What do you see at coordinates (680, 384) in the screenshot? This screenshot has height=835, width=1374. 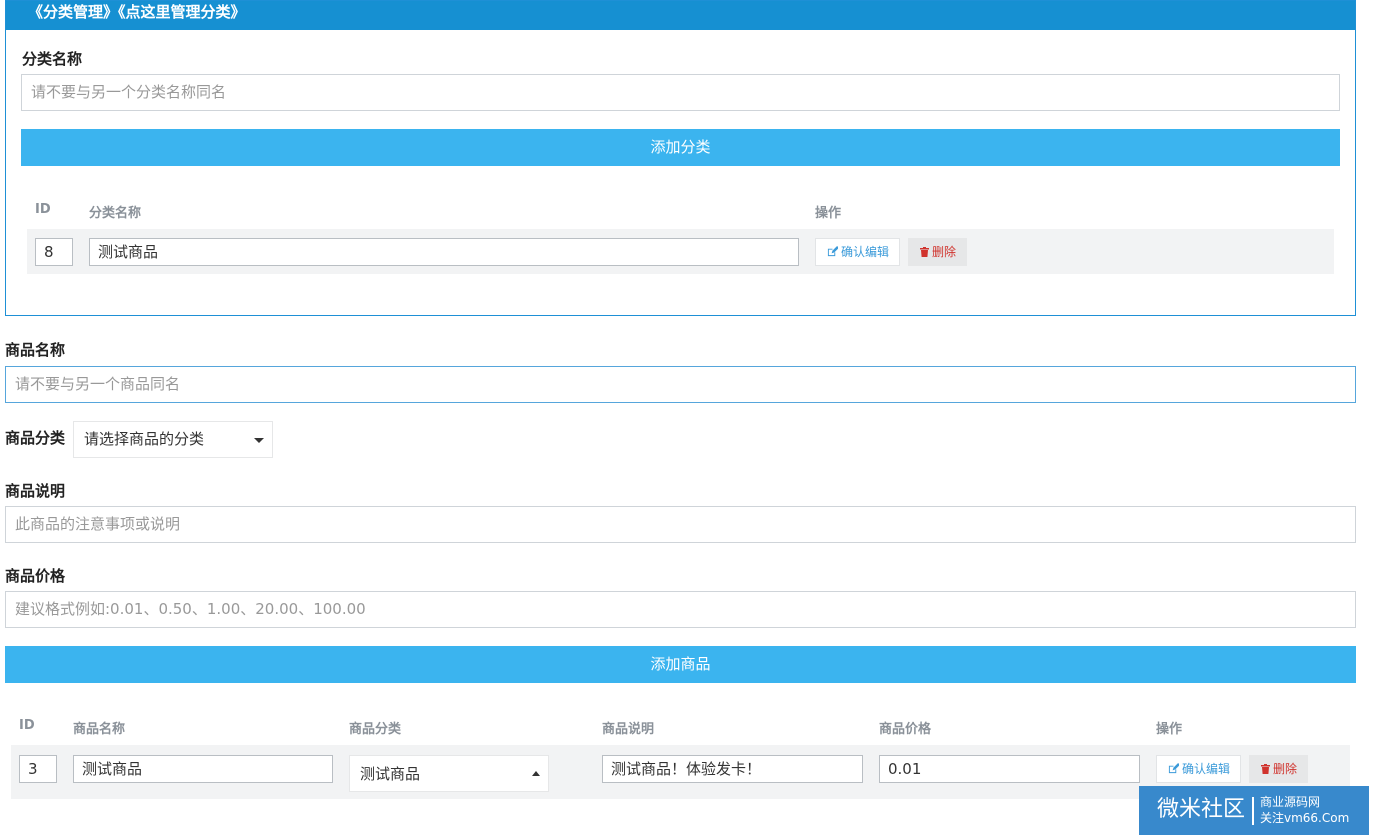 I see `product-name-input: 请不要与另一个商品同名` at bounding box center [680, 384].